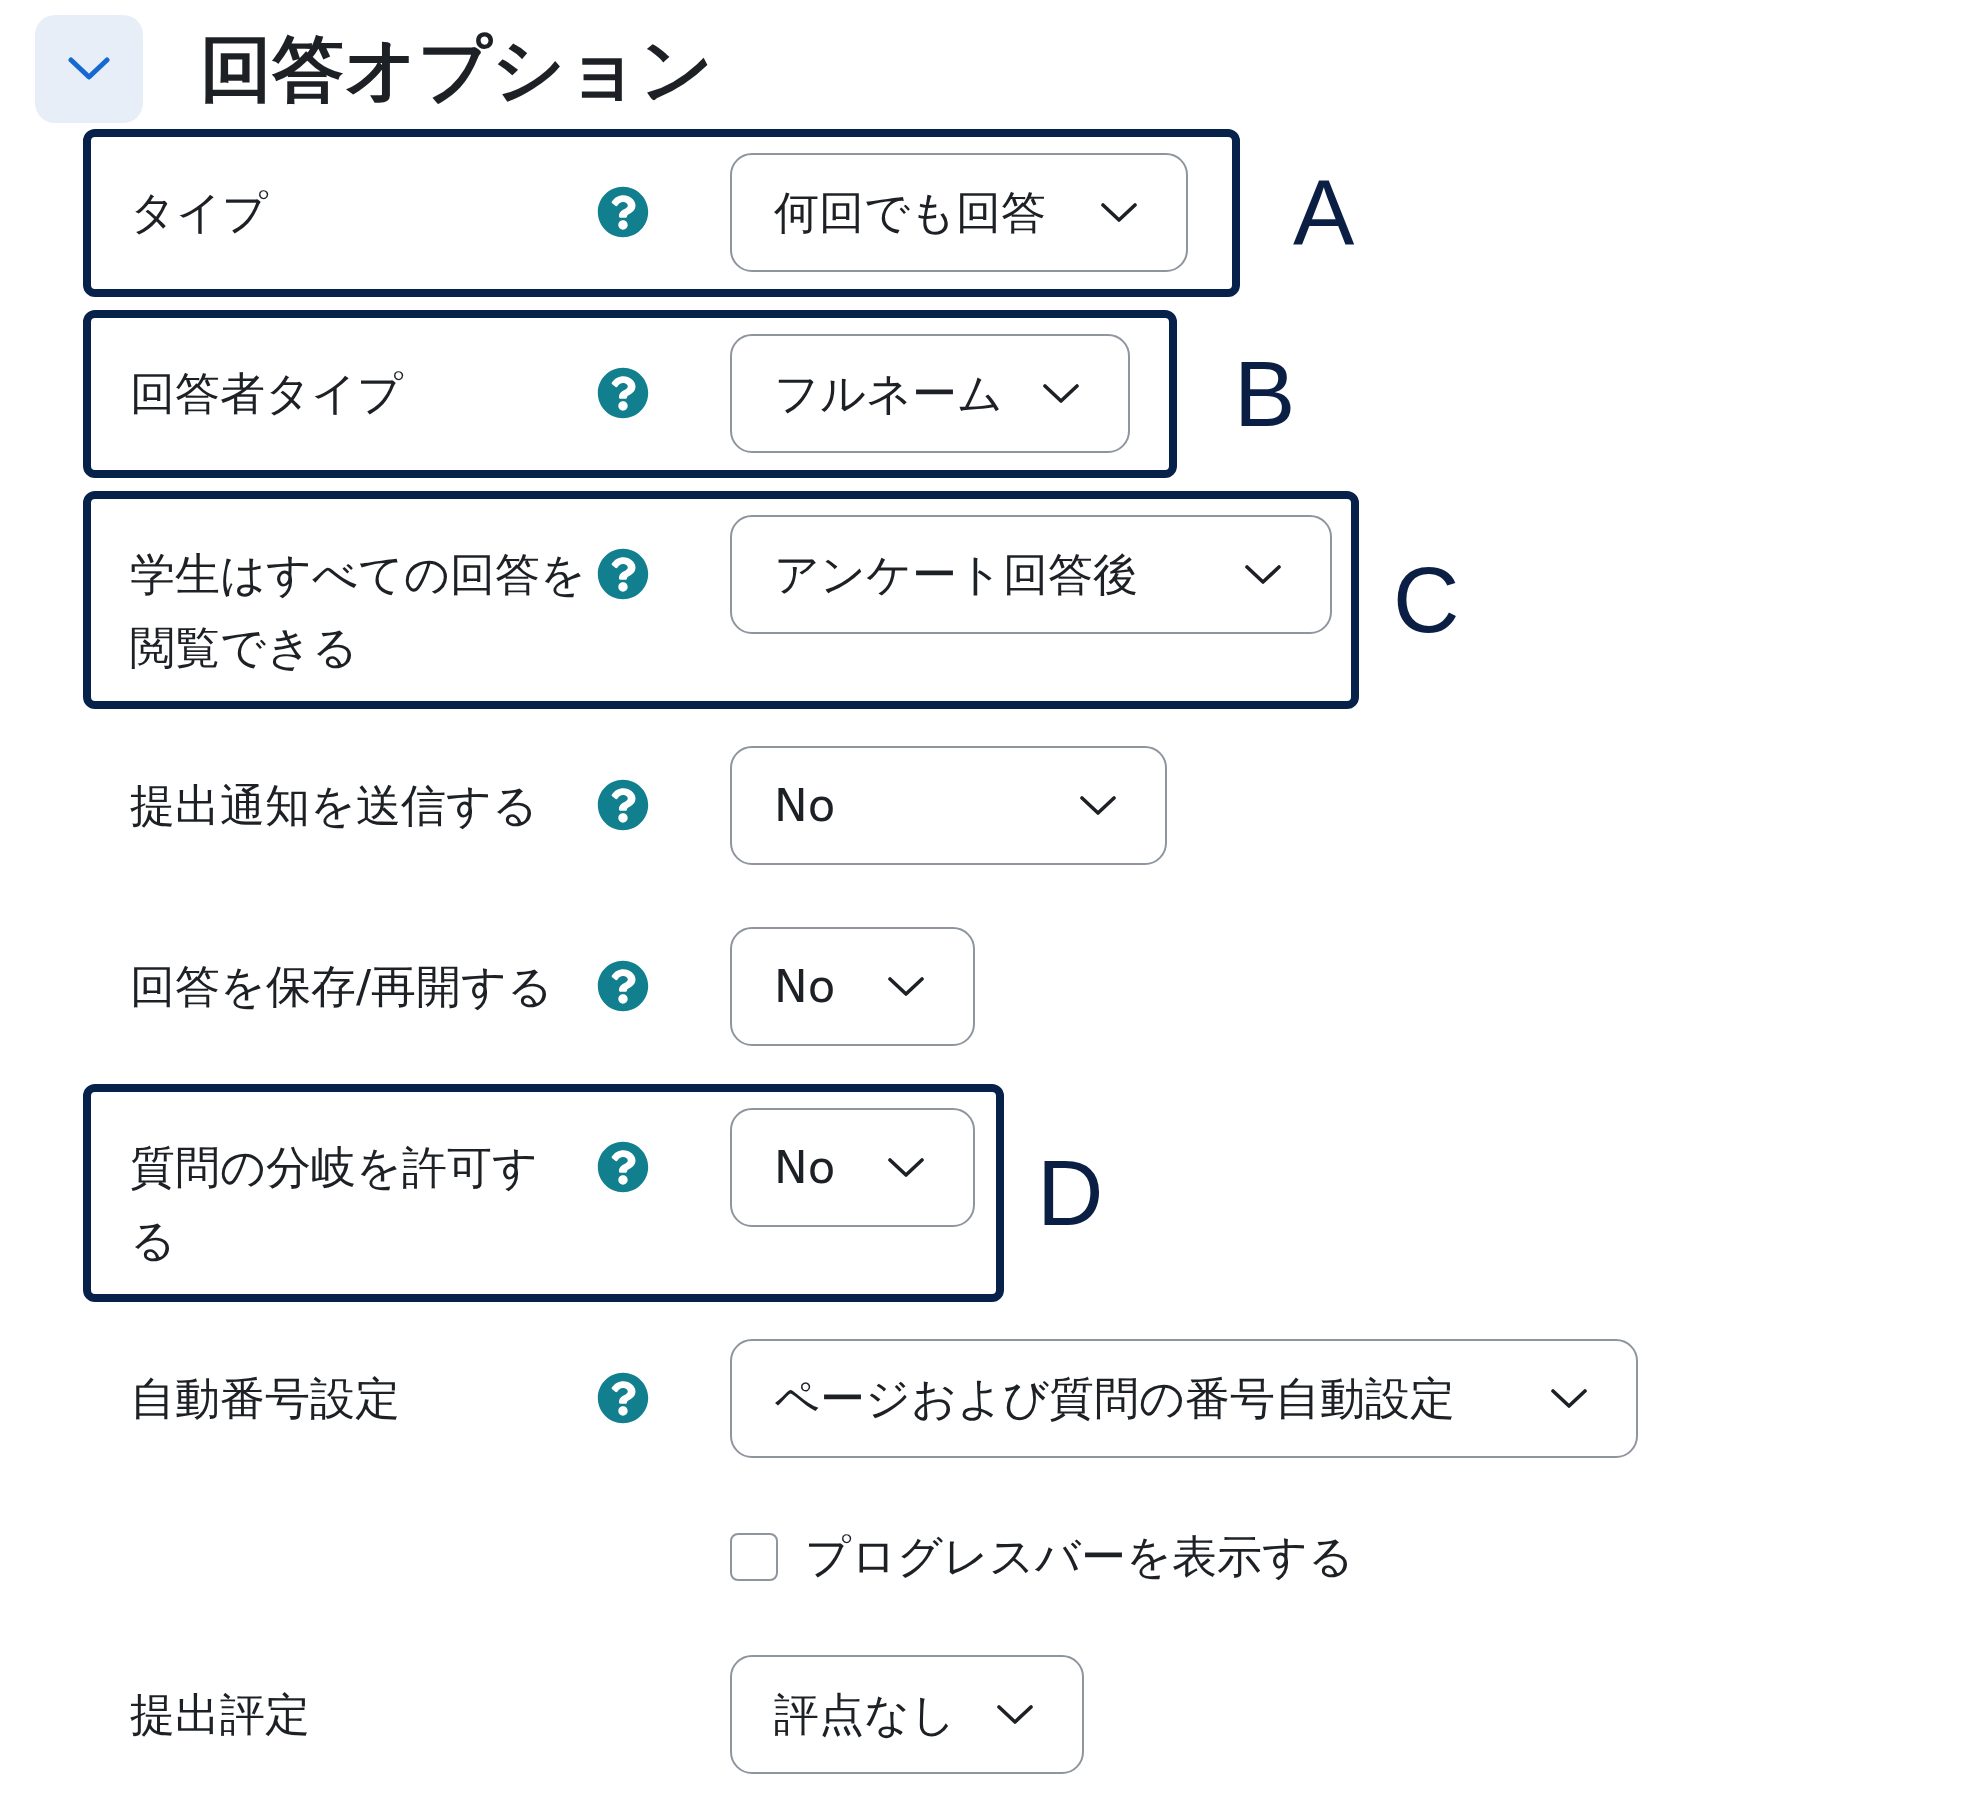  What do you see at coordinates (1265, 394) in the screenshot?
I see `callout-label: B` at bounding box center [1265, 394].